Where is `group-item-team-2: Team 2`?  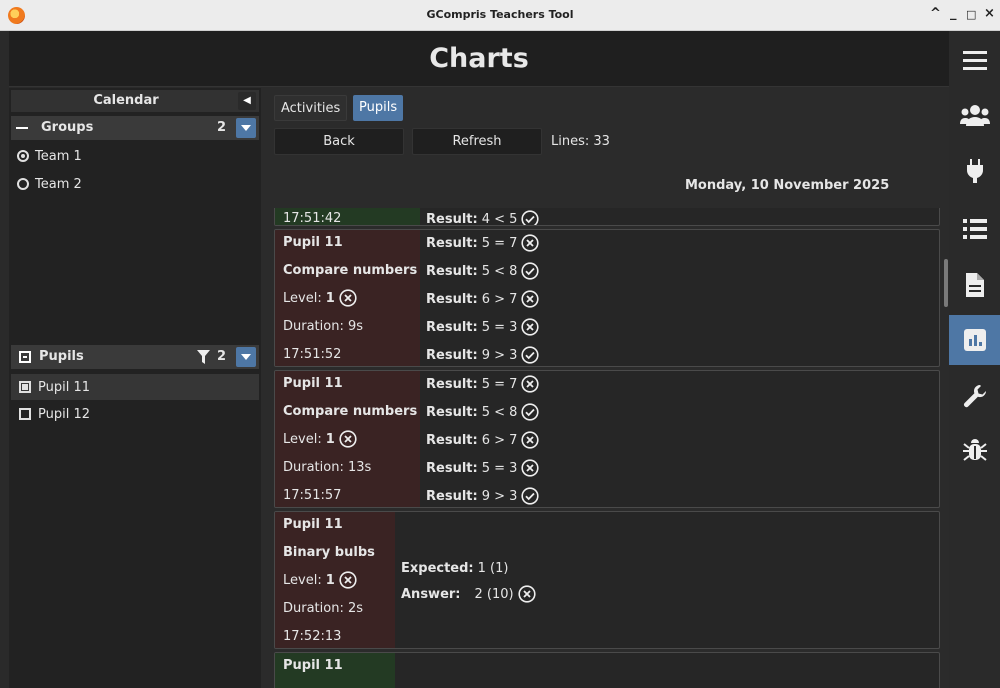 group-item-team-2: Team 2 is located at coordinates (49, 184).